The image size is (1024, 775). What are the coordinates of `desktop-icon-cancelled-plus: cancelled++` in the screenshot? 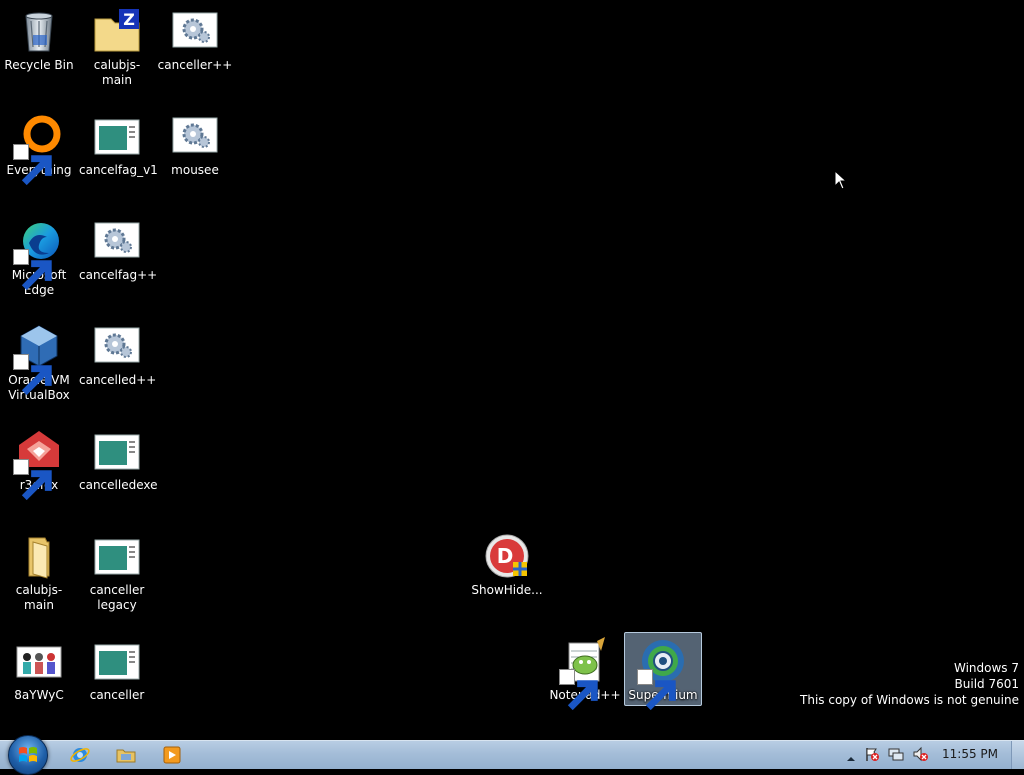 It's located at (117, 354).